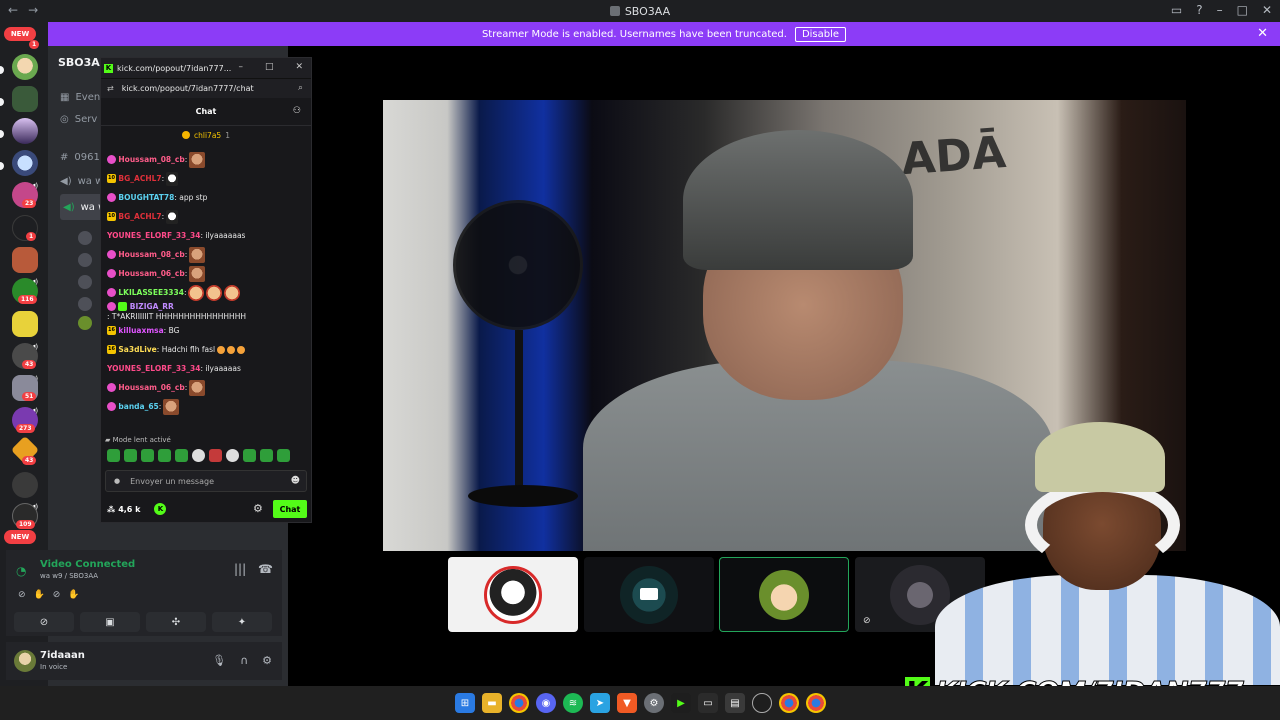 This screenshot has width=1280, height=720. I want to click on windows-start-icon: ⊞, so click(465, 703).